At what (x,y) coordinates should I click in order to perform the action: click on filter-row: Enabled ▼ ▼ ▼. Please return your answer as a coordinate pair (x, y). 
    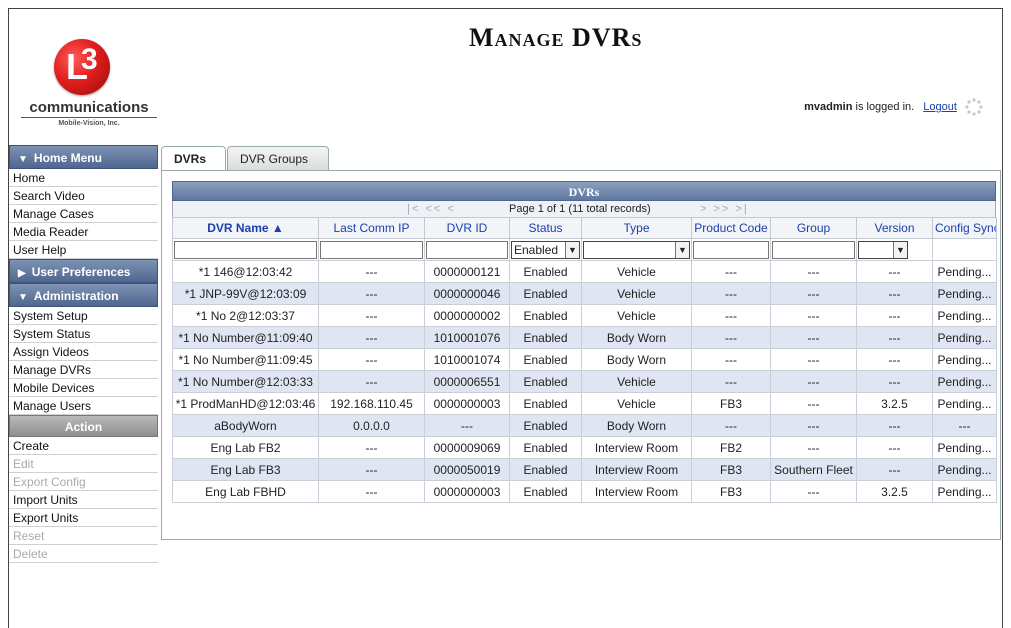
    Looking at the image, I should click on (584, 249).